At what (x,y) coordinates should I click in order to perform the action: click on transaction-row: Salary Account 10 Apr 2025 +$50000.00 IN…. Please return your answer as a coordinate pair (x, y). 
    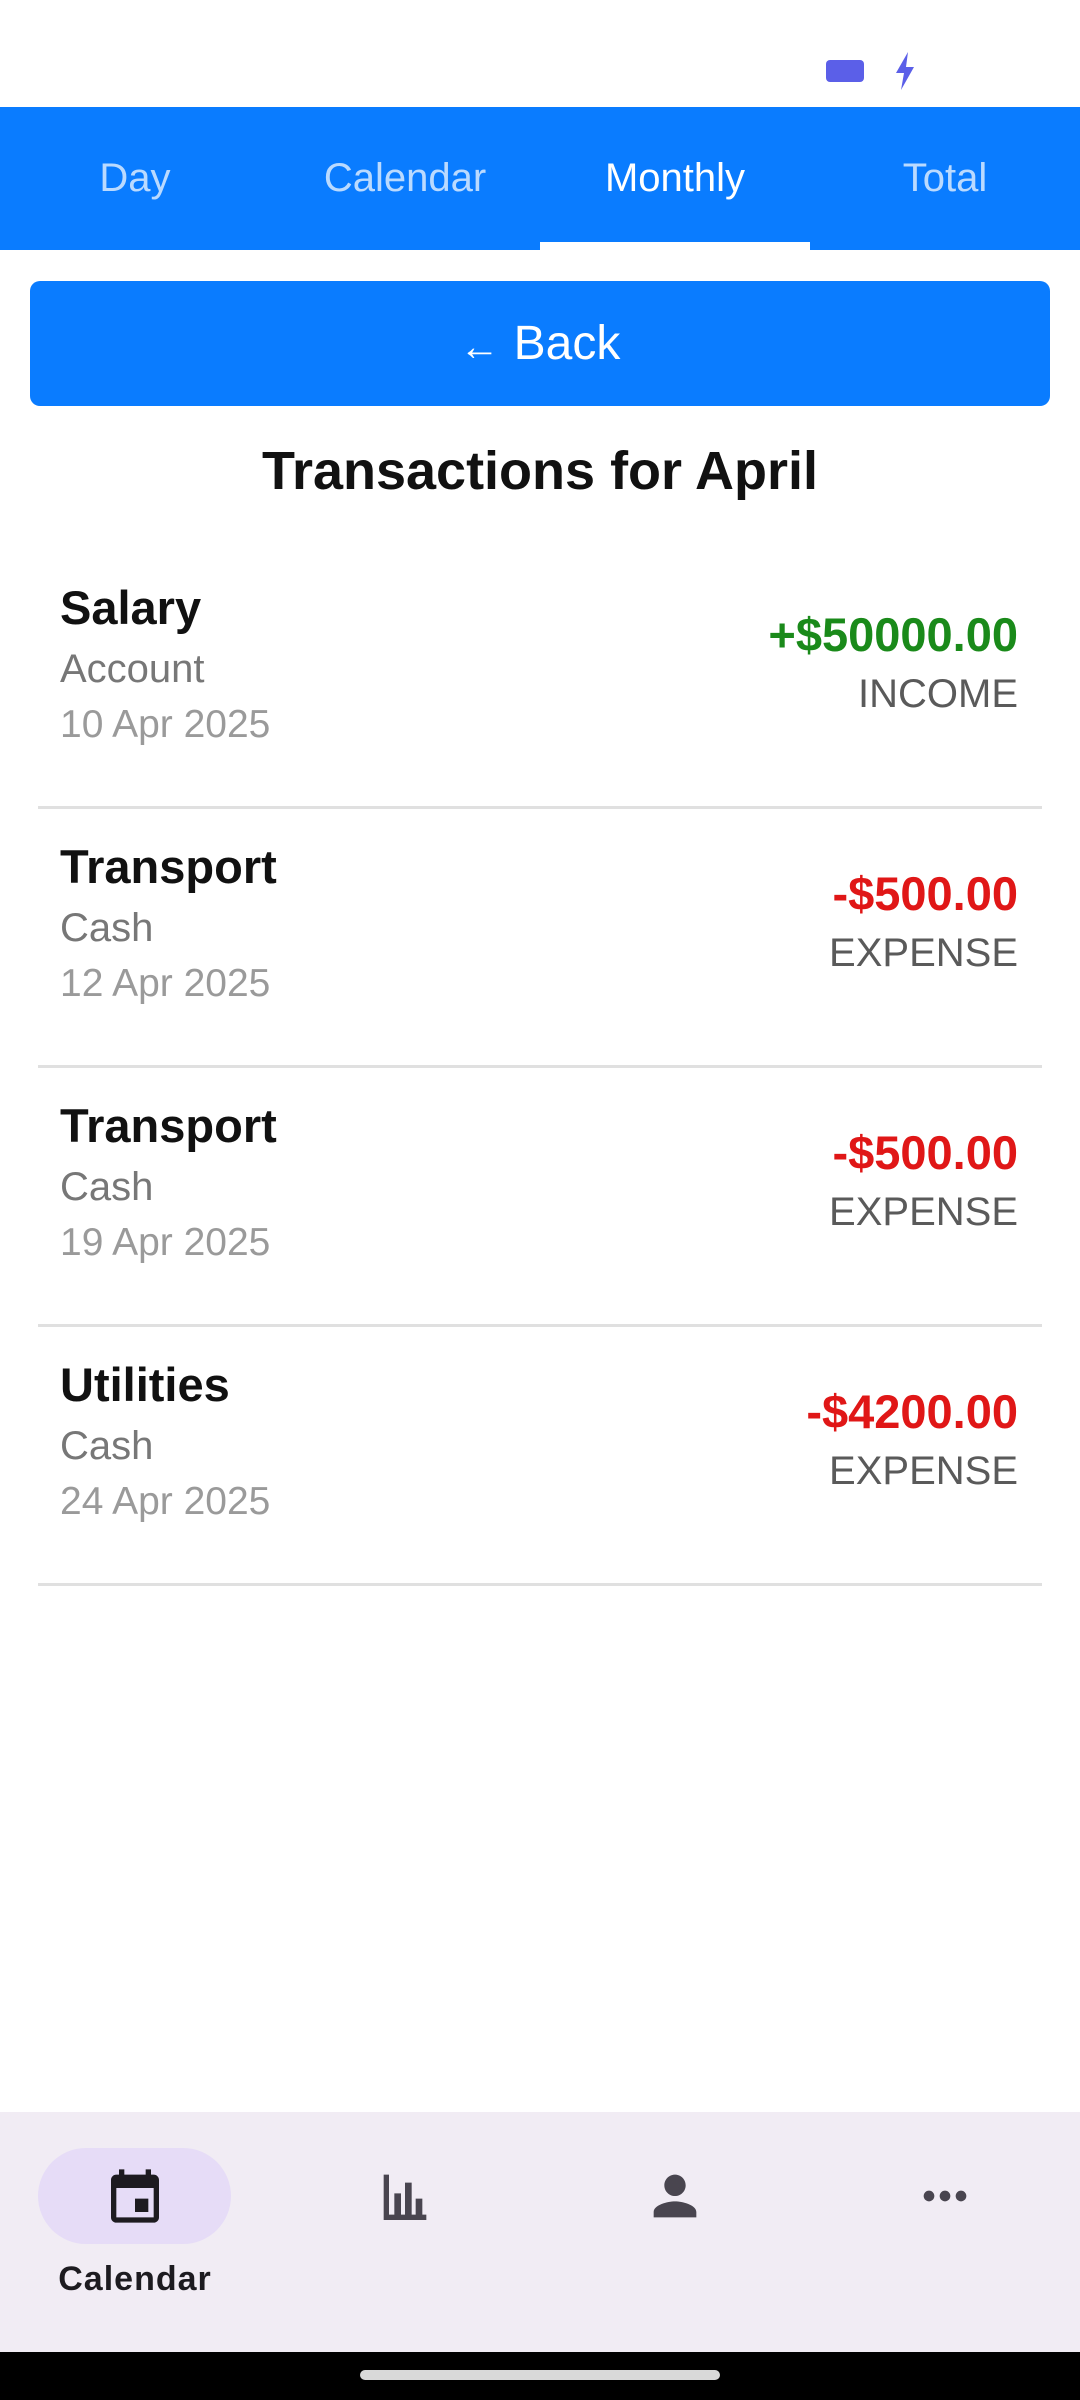
    Looking at the image, I should click on (540, 679).